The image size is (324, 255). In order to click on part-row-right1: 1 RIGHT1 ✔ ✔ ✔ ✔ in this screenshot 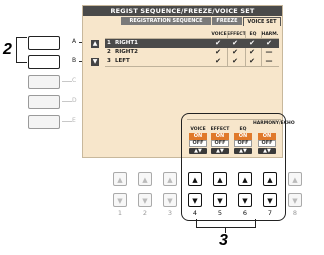, I will do `click(192, 43)`.